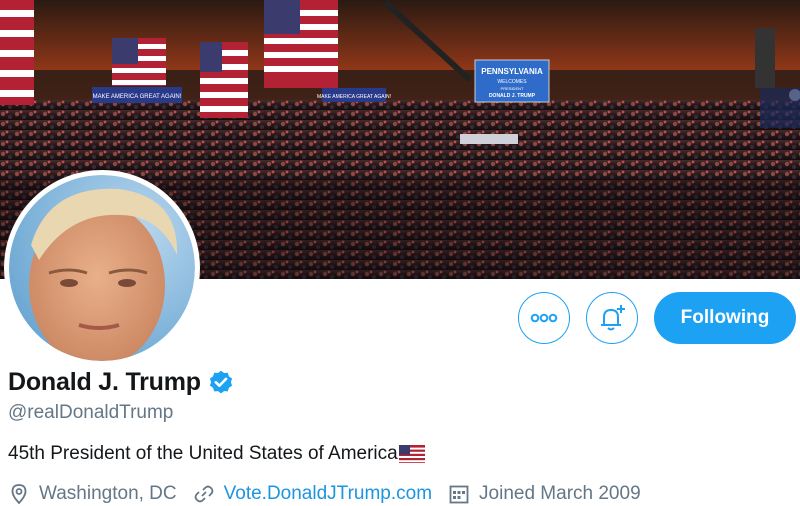  What do you see at coordinates (102, 268) in the screenshot?
I see `profile-avatar` at bounding box center [102, 268].